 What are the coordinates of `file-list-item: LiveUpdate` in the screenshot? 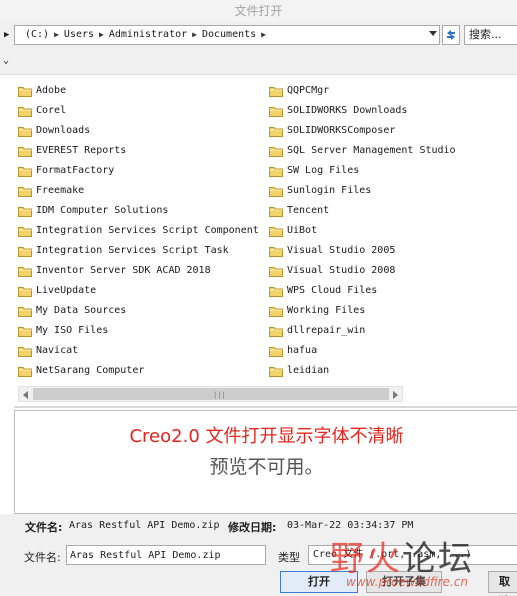 It's located at (138, 291).